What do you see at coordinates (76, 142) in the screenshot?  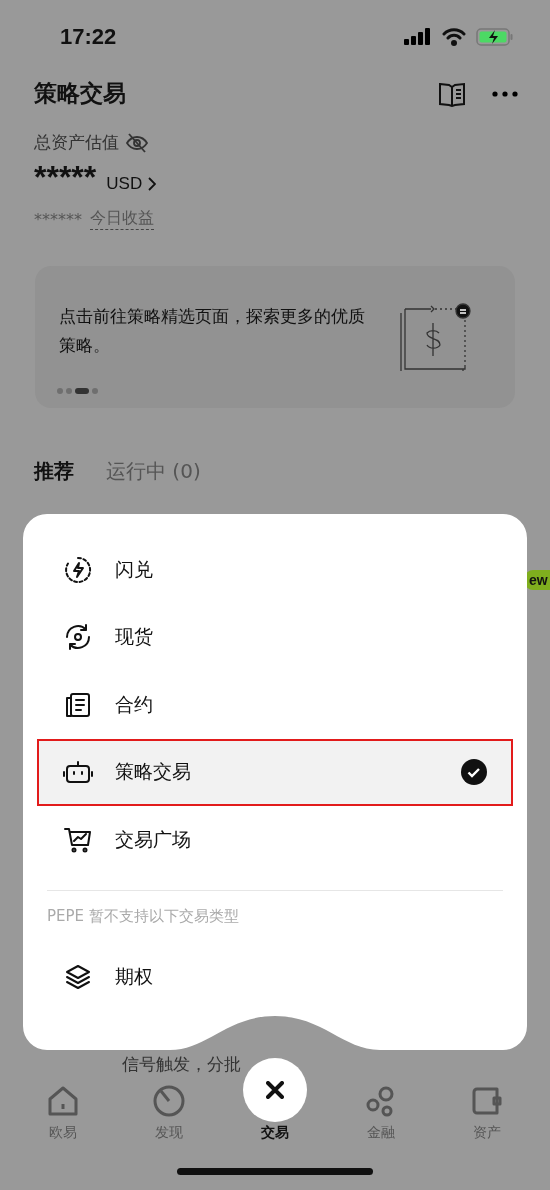 I see `asset-label: 总资产估值` at bounding box center [76, 142].